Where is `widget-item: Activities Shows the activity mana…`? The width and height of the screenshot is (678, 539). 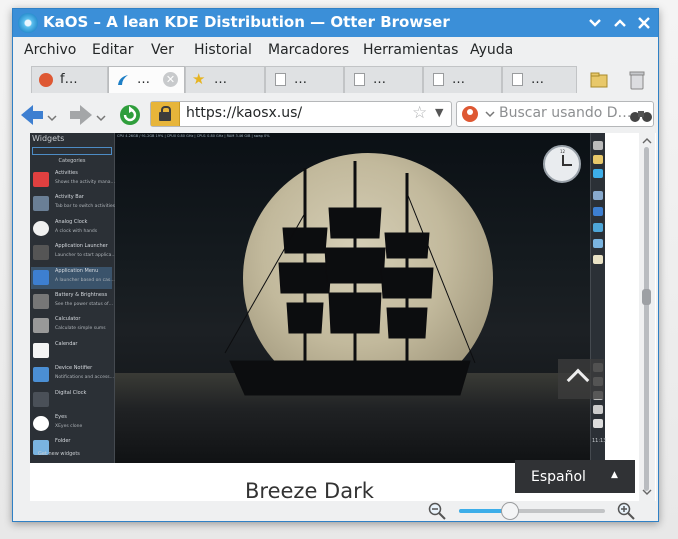
widget-item: Activities Shows the activity mana… is located at coordinates (73, 180).